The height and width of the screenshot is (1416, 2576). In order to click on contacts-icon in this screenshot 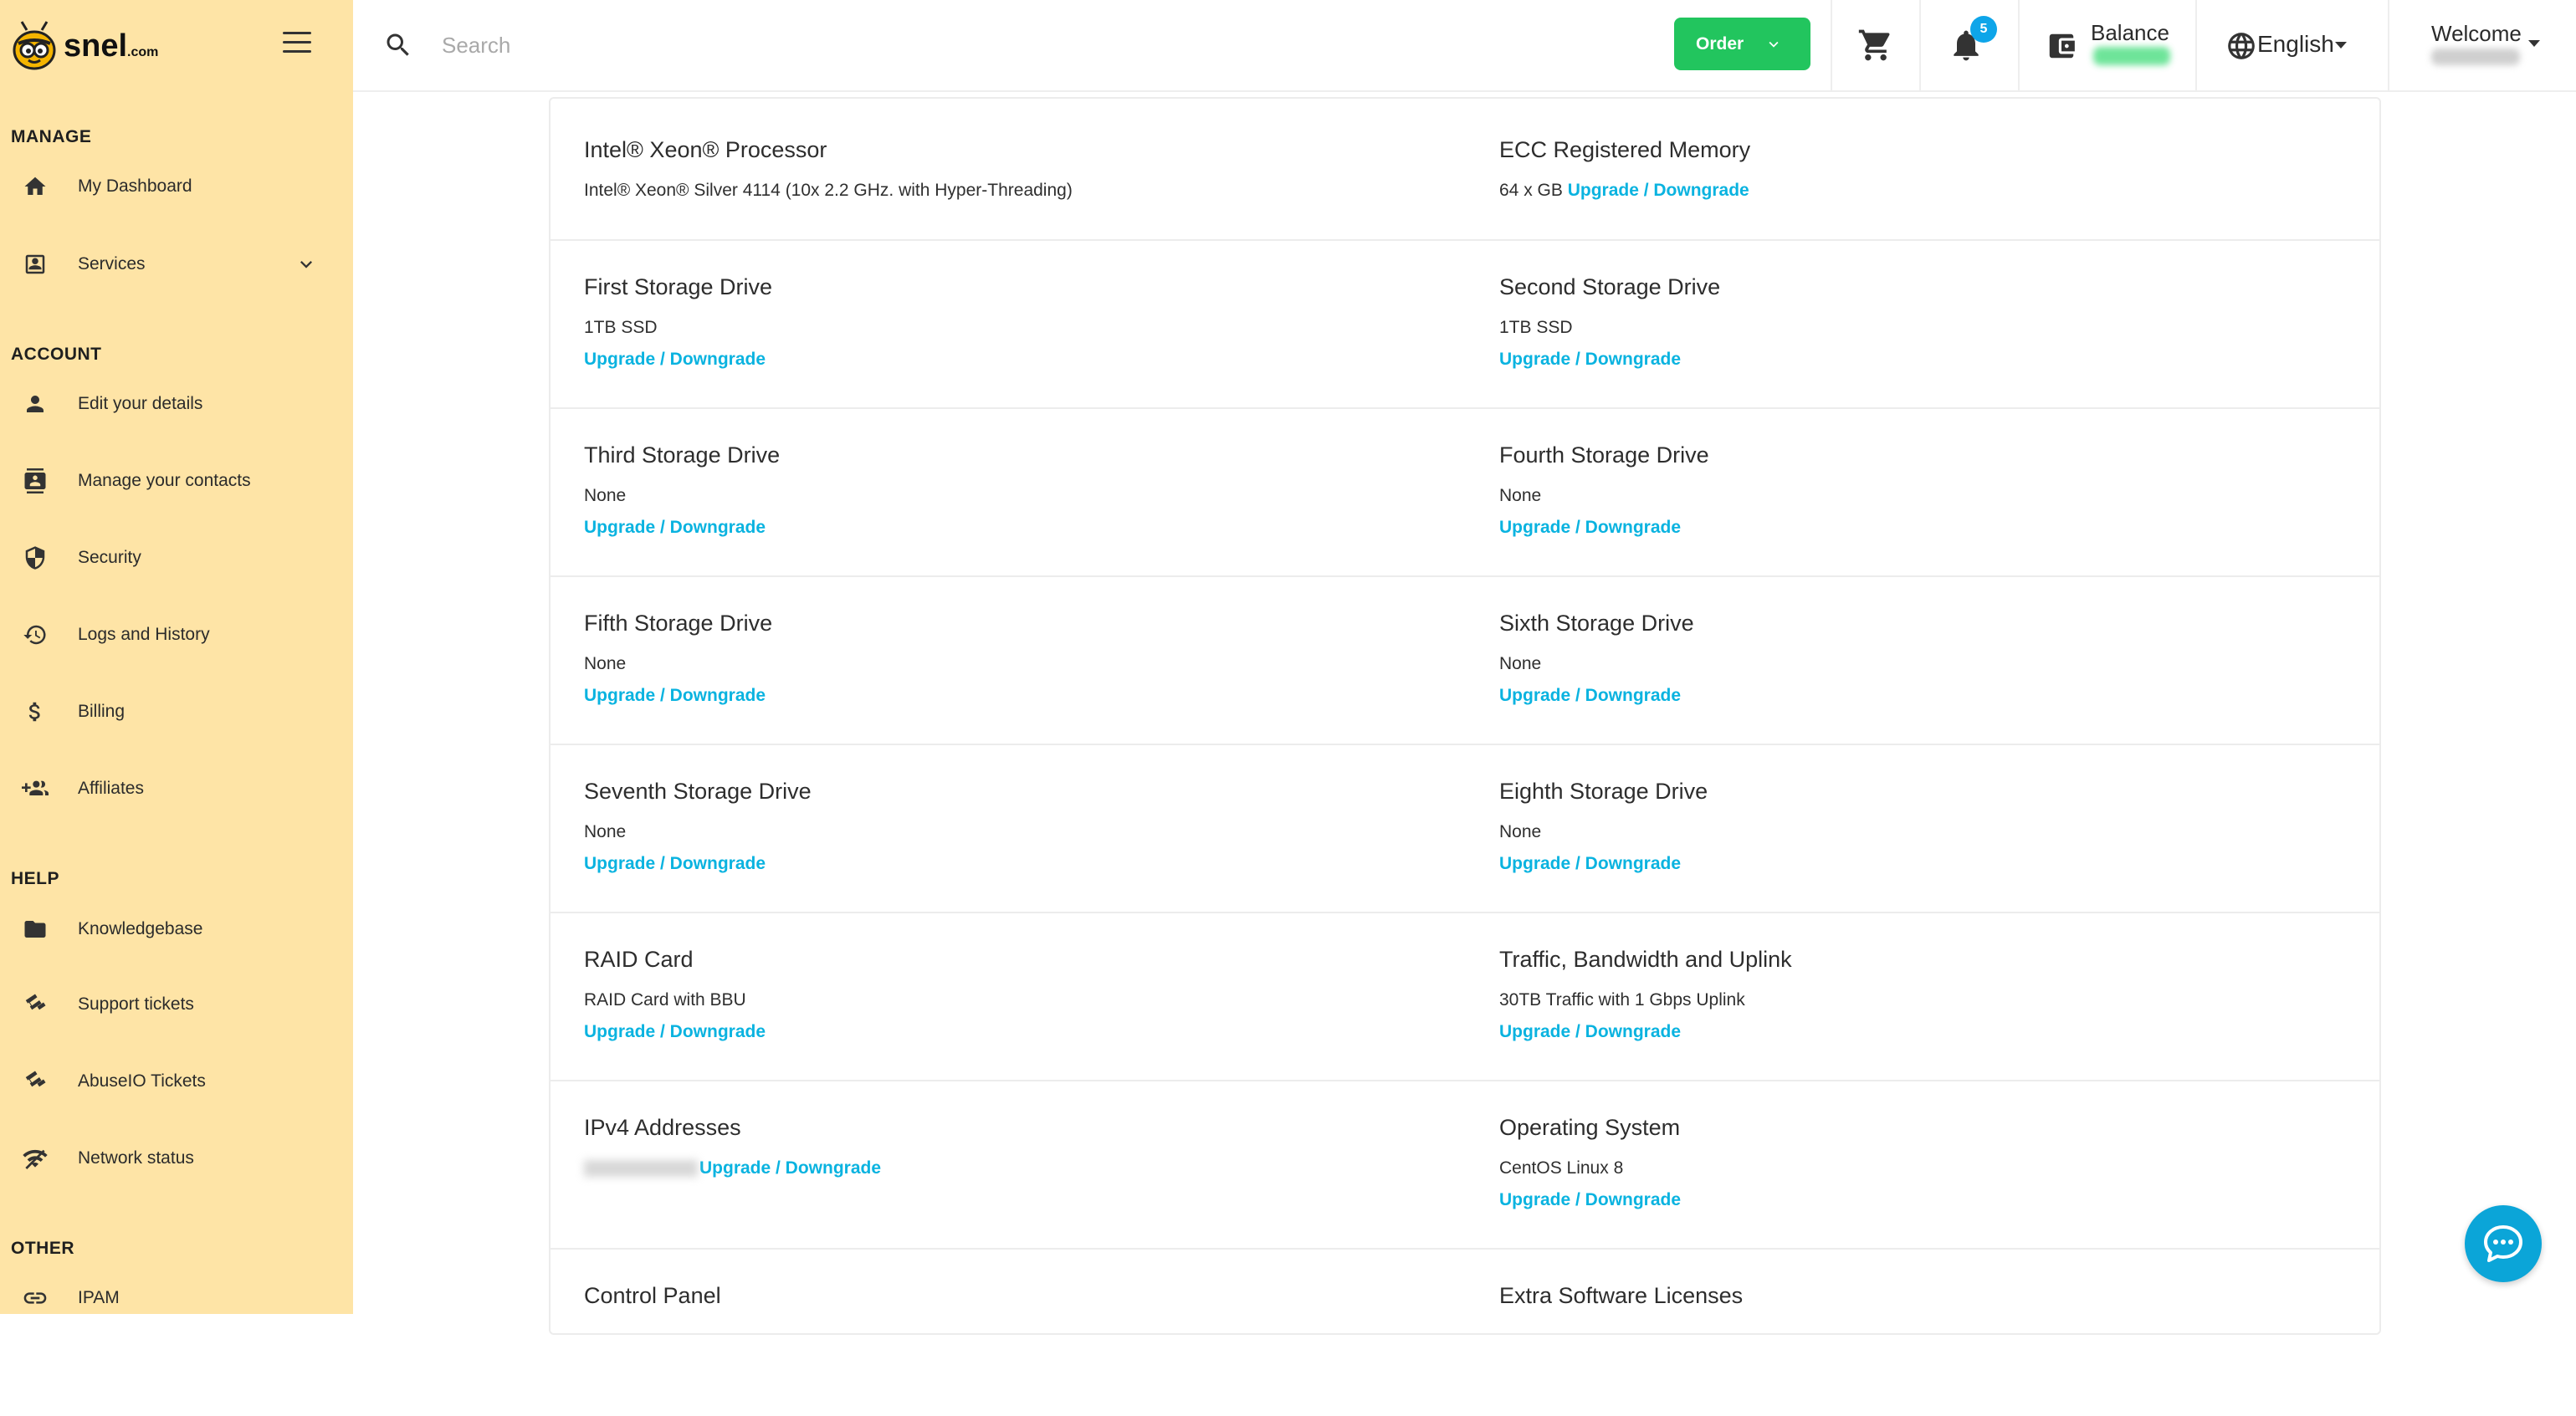, I will do `click(35, 481)`.